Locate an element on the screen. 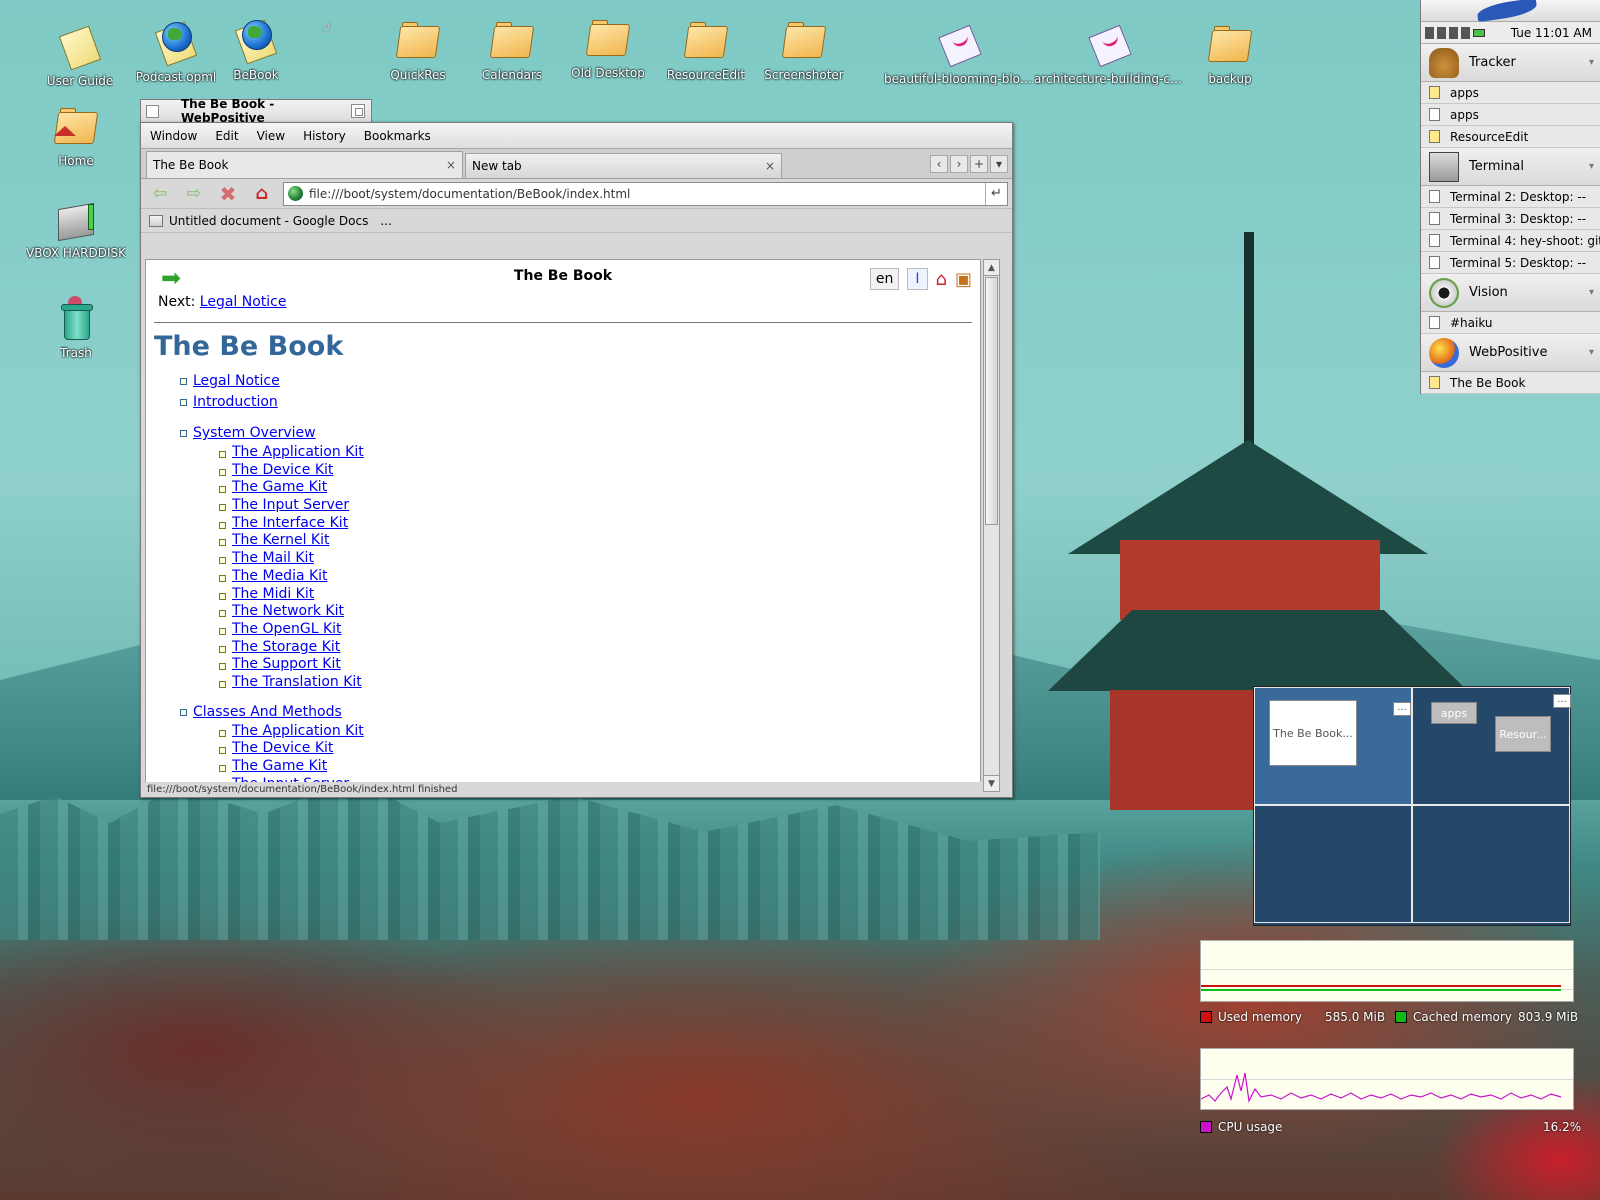 This screenshot has width=1600, height=1200. toc-link: The Storage Kit is located at coordinates (286, 647).